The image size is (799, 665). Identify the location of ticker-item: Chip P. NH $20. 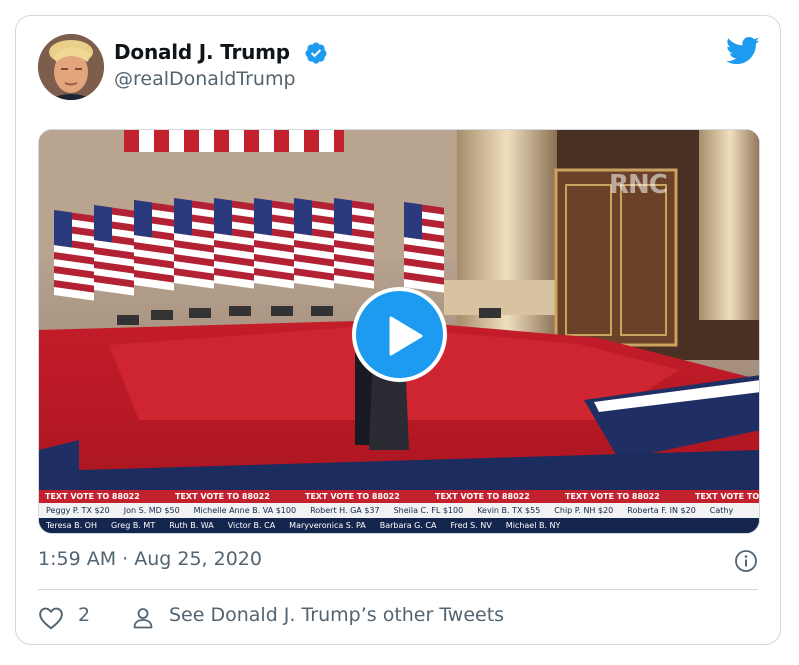
(584, 510).